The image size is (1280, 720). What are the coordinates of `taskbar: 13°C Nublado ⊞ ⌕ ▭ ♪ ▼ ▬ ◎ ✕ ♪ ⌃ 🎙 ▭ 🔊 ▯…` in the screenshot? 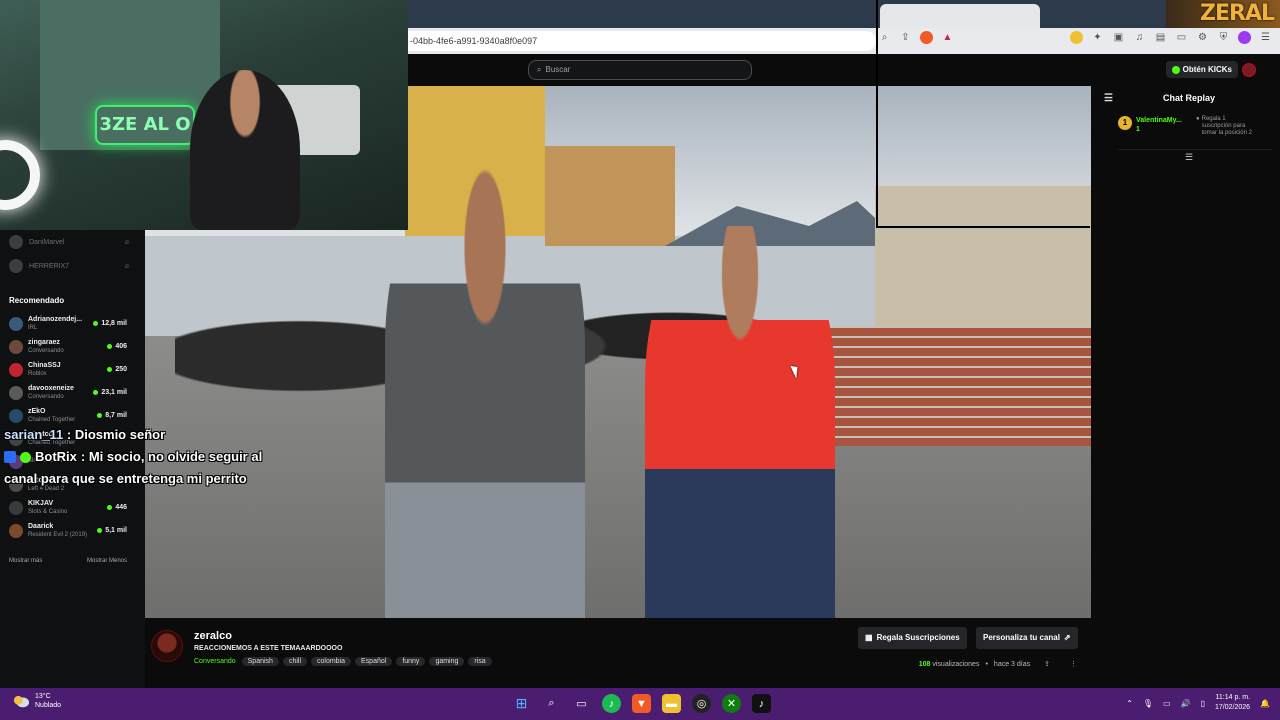 It's located at (640, 704).